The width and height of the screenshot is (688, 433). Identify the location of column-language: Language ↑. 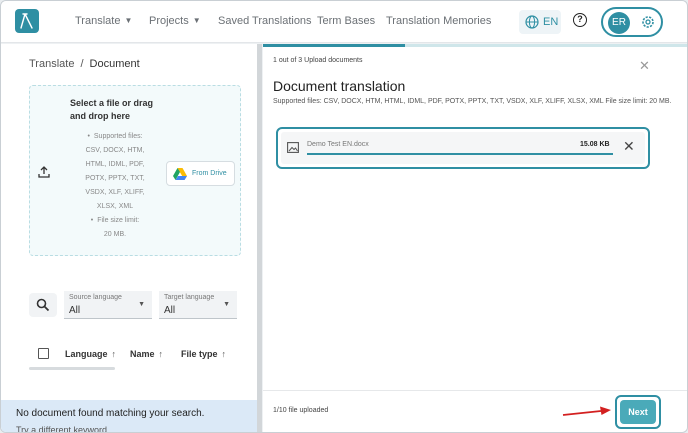
(90, 354).